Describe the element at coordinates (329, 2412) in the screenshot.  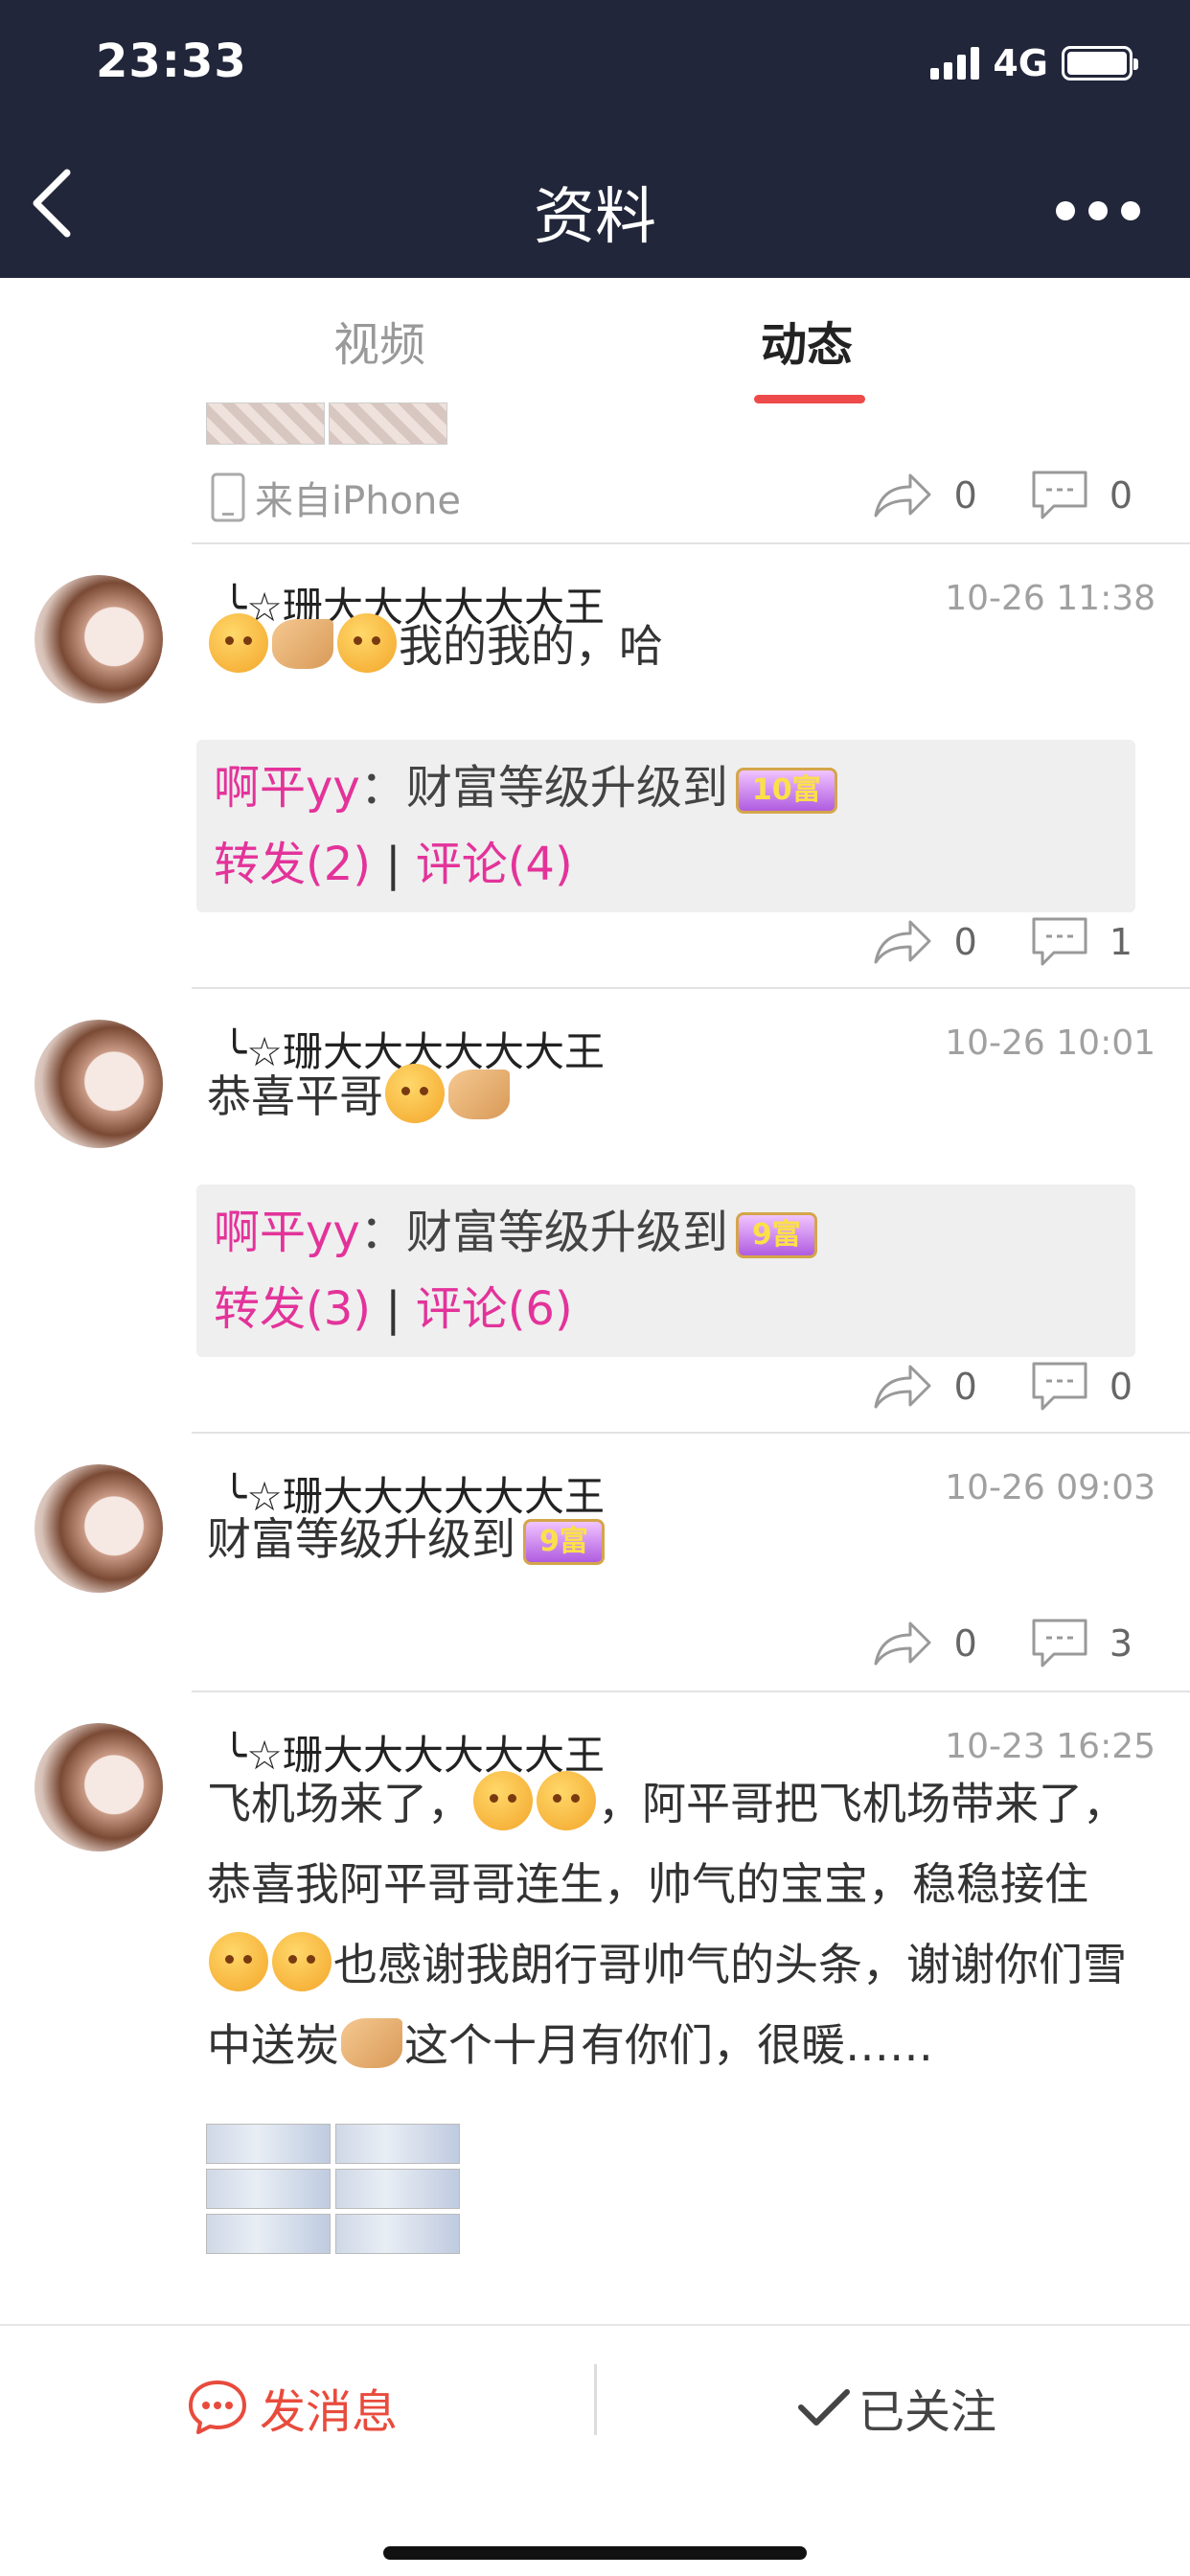
I see `send-message-label: 发消息` at that location.